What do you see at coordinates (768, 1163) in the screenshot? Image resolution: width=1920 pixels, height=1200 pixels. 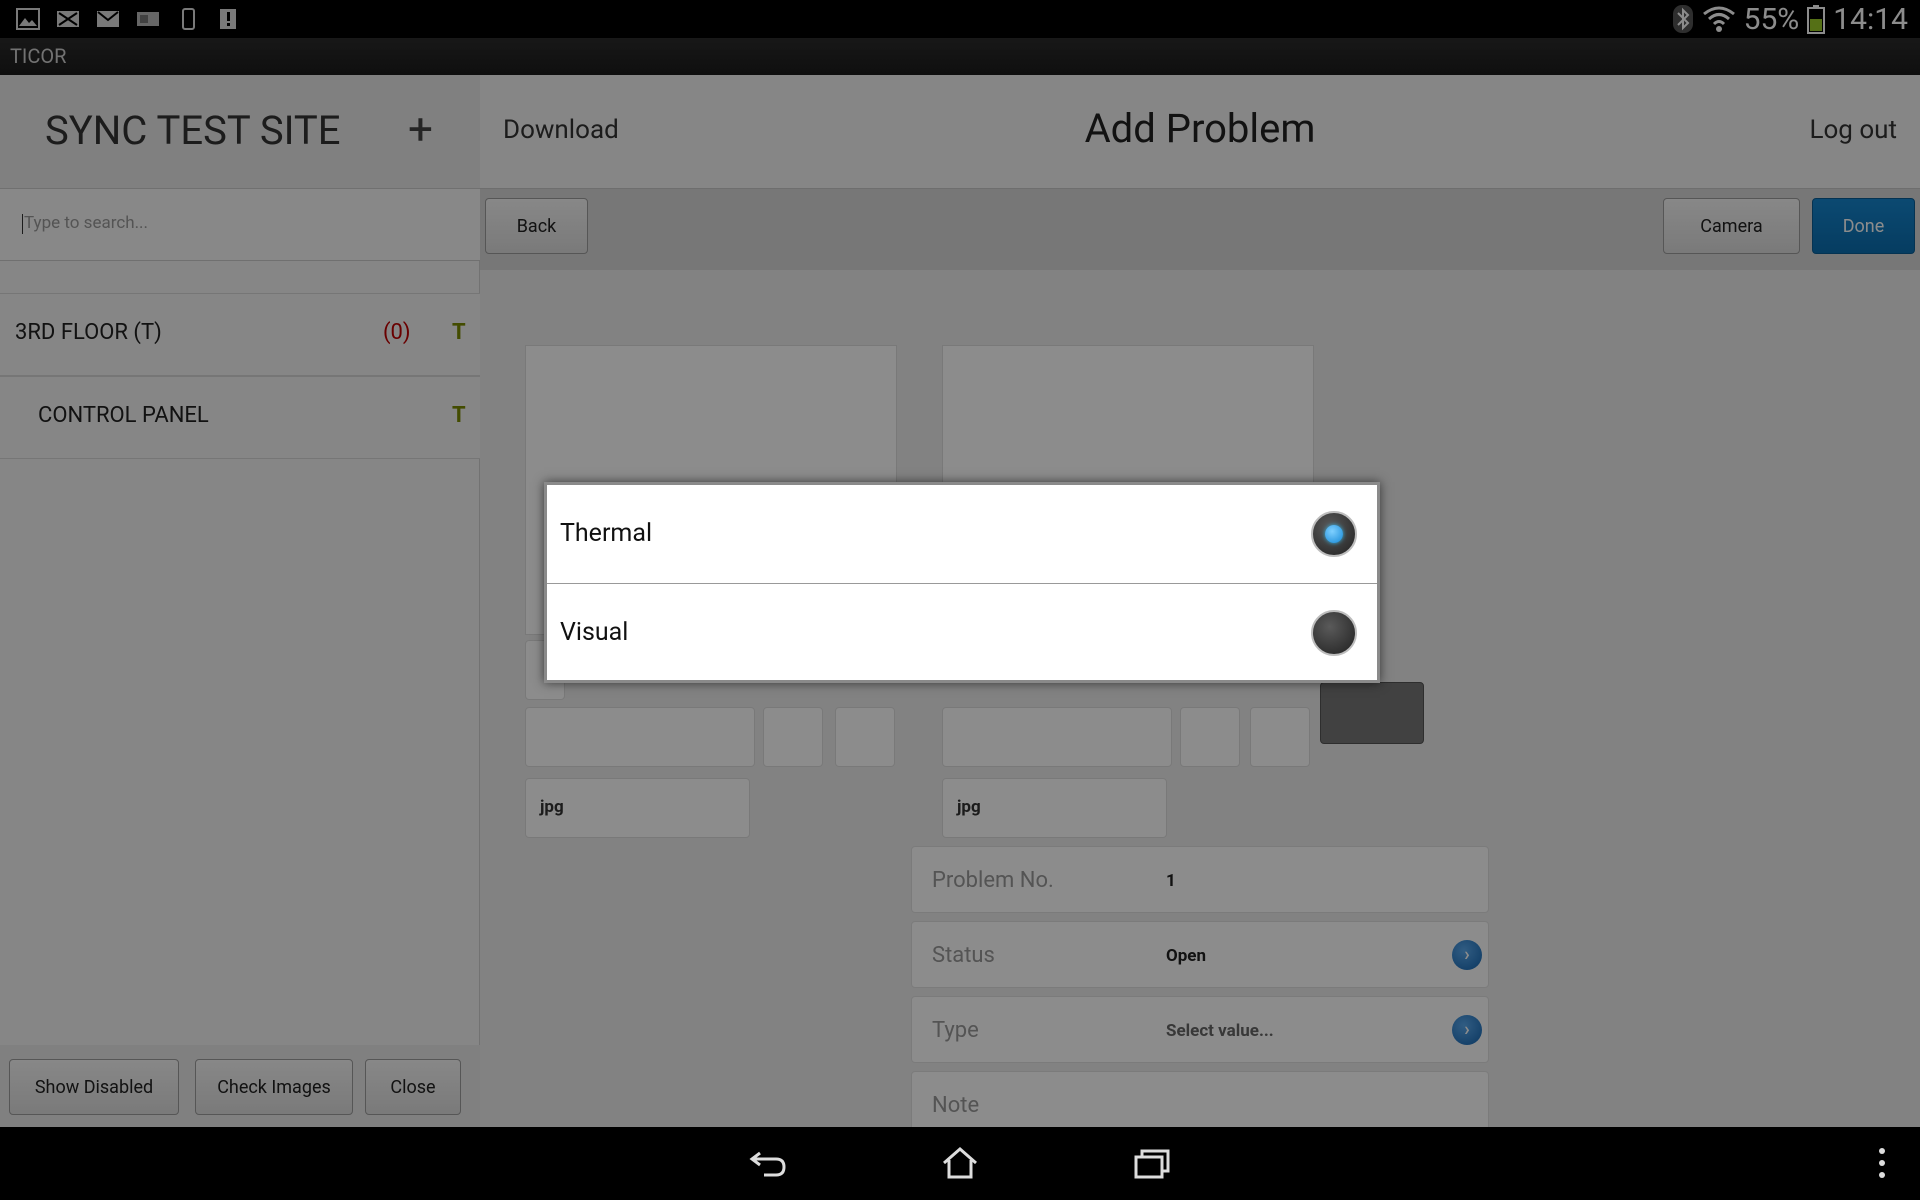 I see `back-icon` at bounding box center [768, 1163].